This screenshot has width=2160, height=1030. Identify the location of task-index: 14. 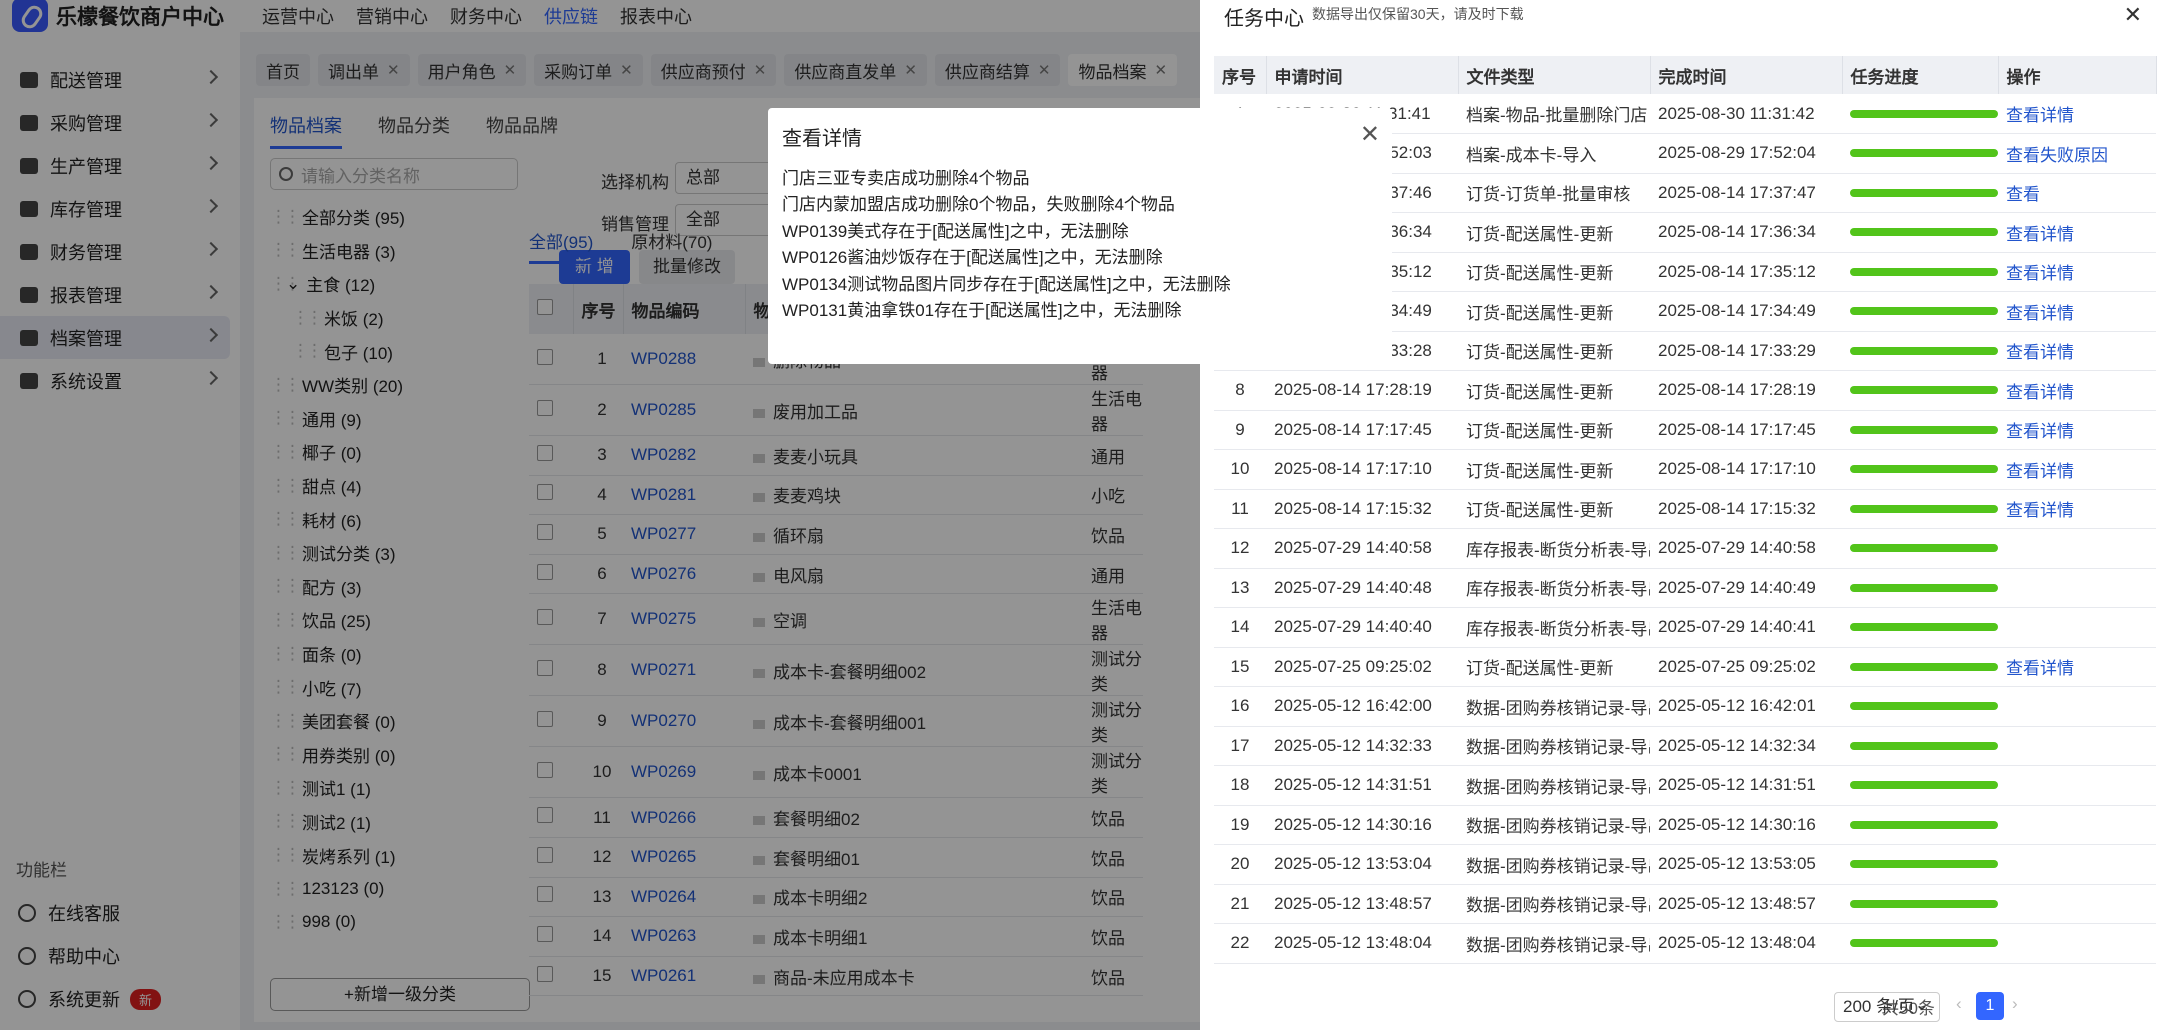
(1240, 627).